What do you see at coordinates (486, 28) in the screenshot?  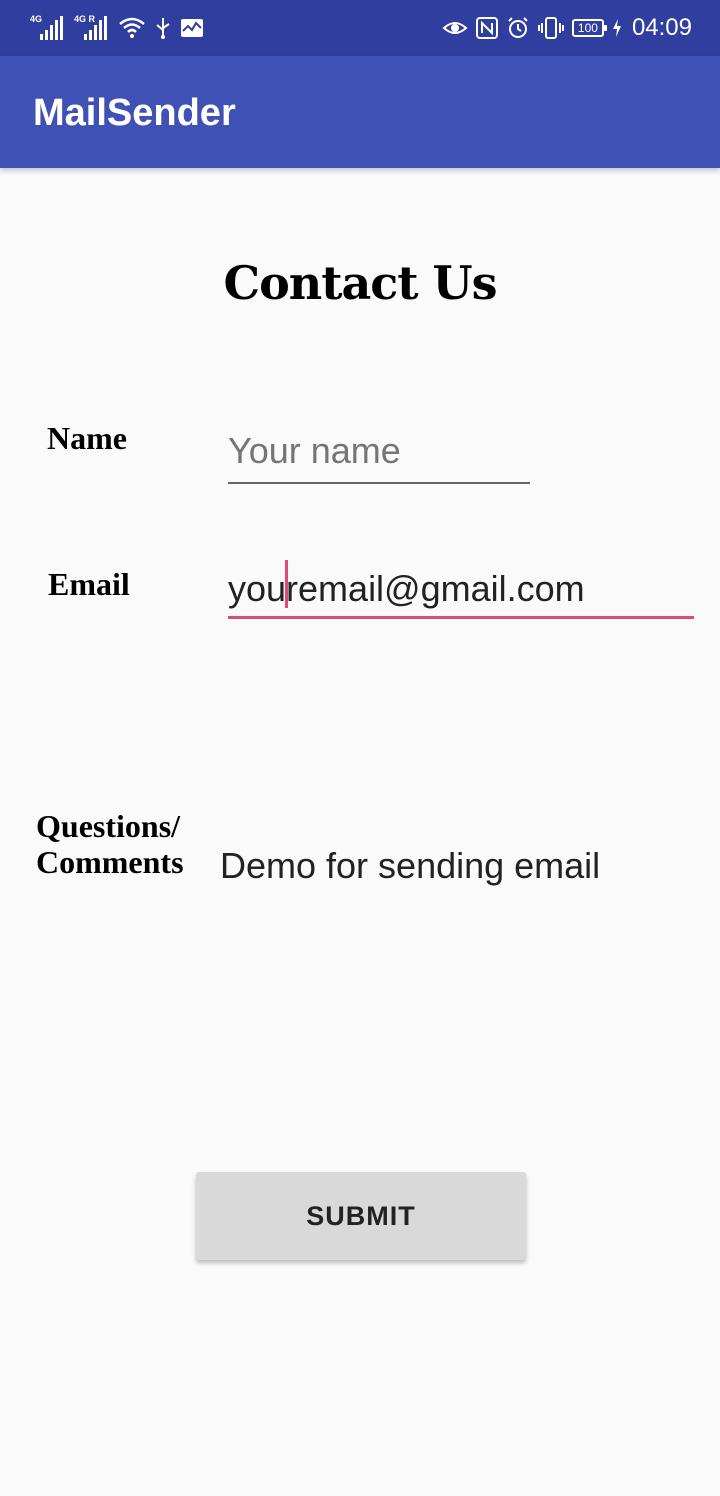 I see `nfc-icon` at bounding box center [486, 28].